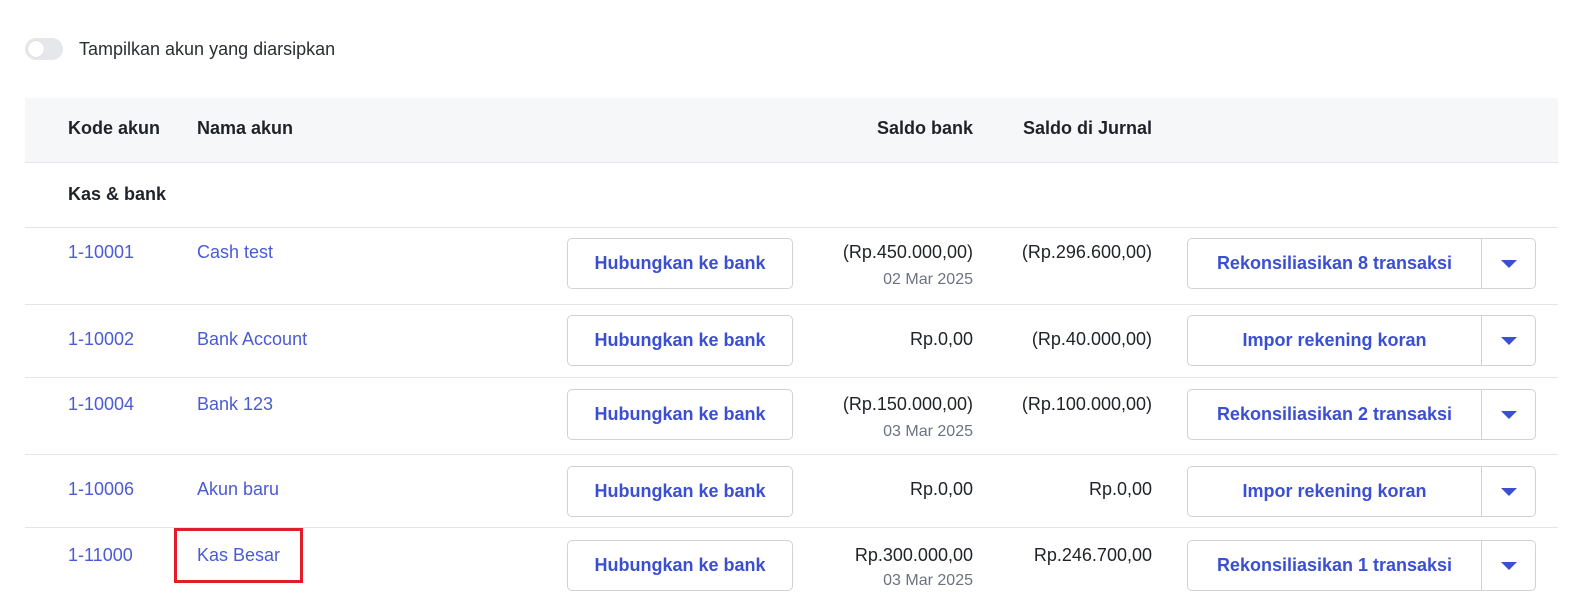 Image resolution: width=1575 pixels, height=594 pixels. I want to click on archived-toggle, so click(44, 49).